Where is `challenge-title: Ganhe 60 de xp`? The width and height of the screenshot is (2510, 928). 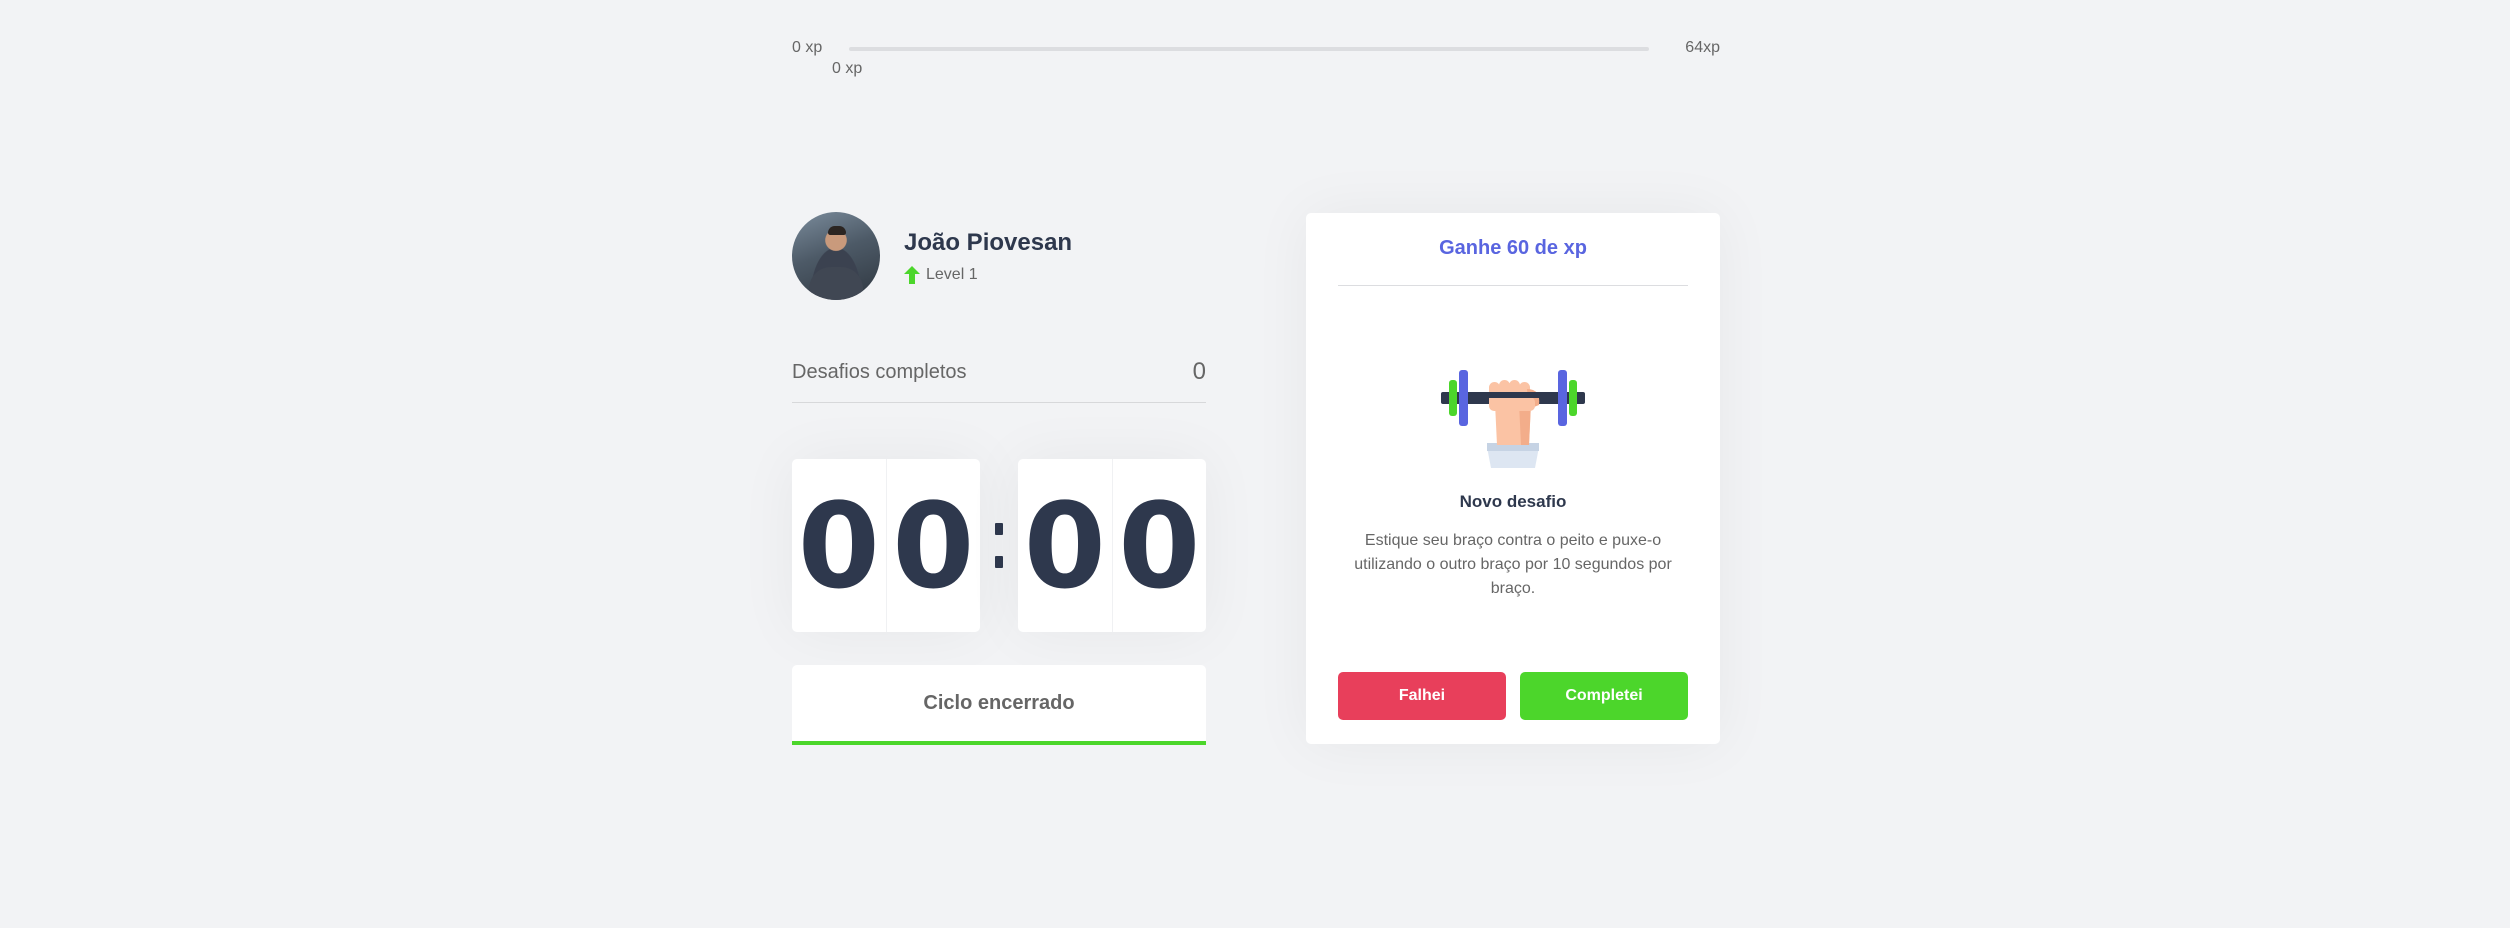
challenge-title: Ganhe 60 de xp is located at coordinates (1513, 249).